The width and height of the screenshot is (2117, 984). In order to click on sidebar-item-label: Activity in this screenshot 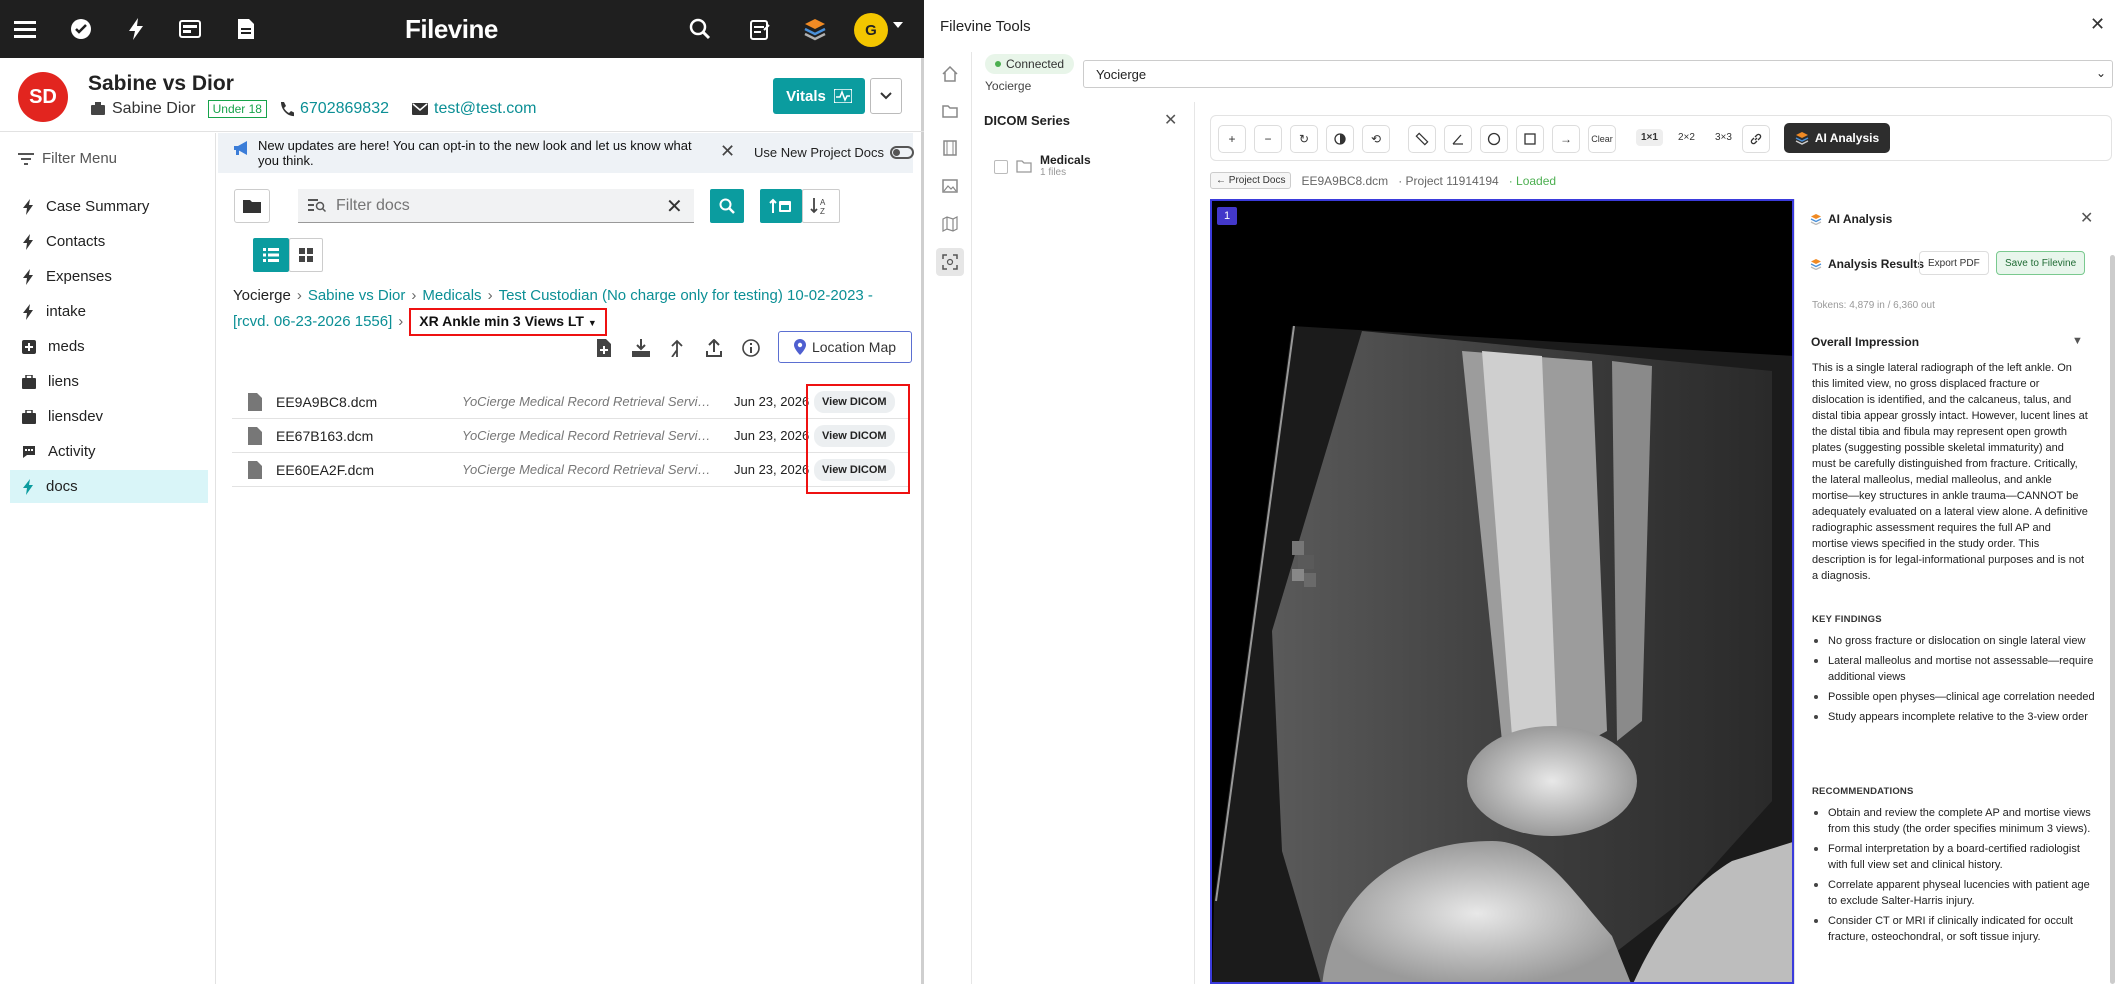, I will do `click(72, 451)`.